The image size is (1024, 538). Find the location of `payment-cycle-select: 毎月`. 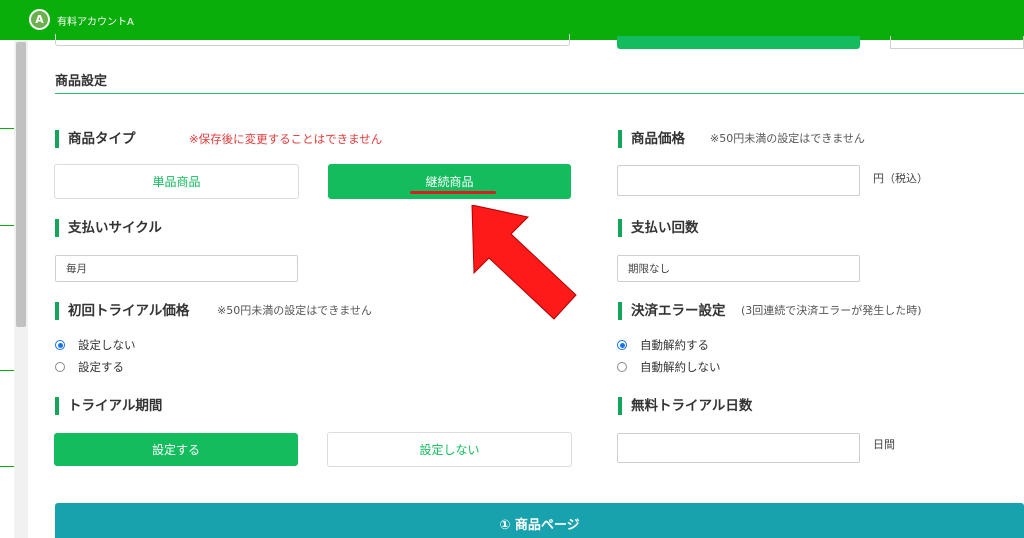

payment-cycle-select: 毎月 is located at coordinates (176, 268).